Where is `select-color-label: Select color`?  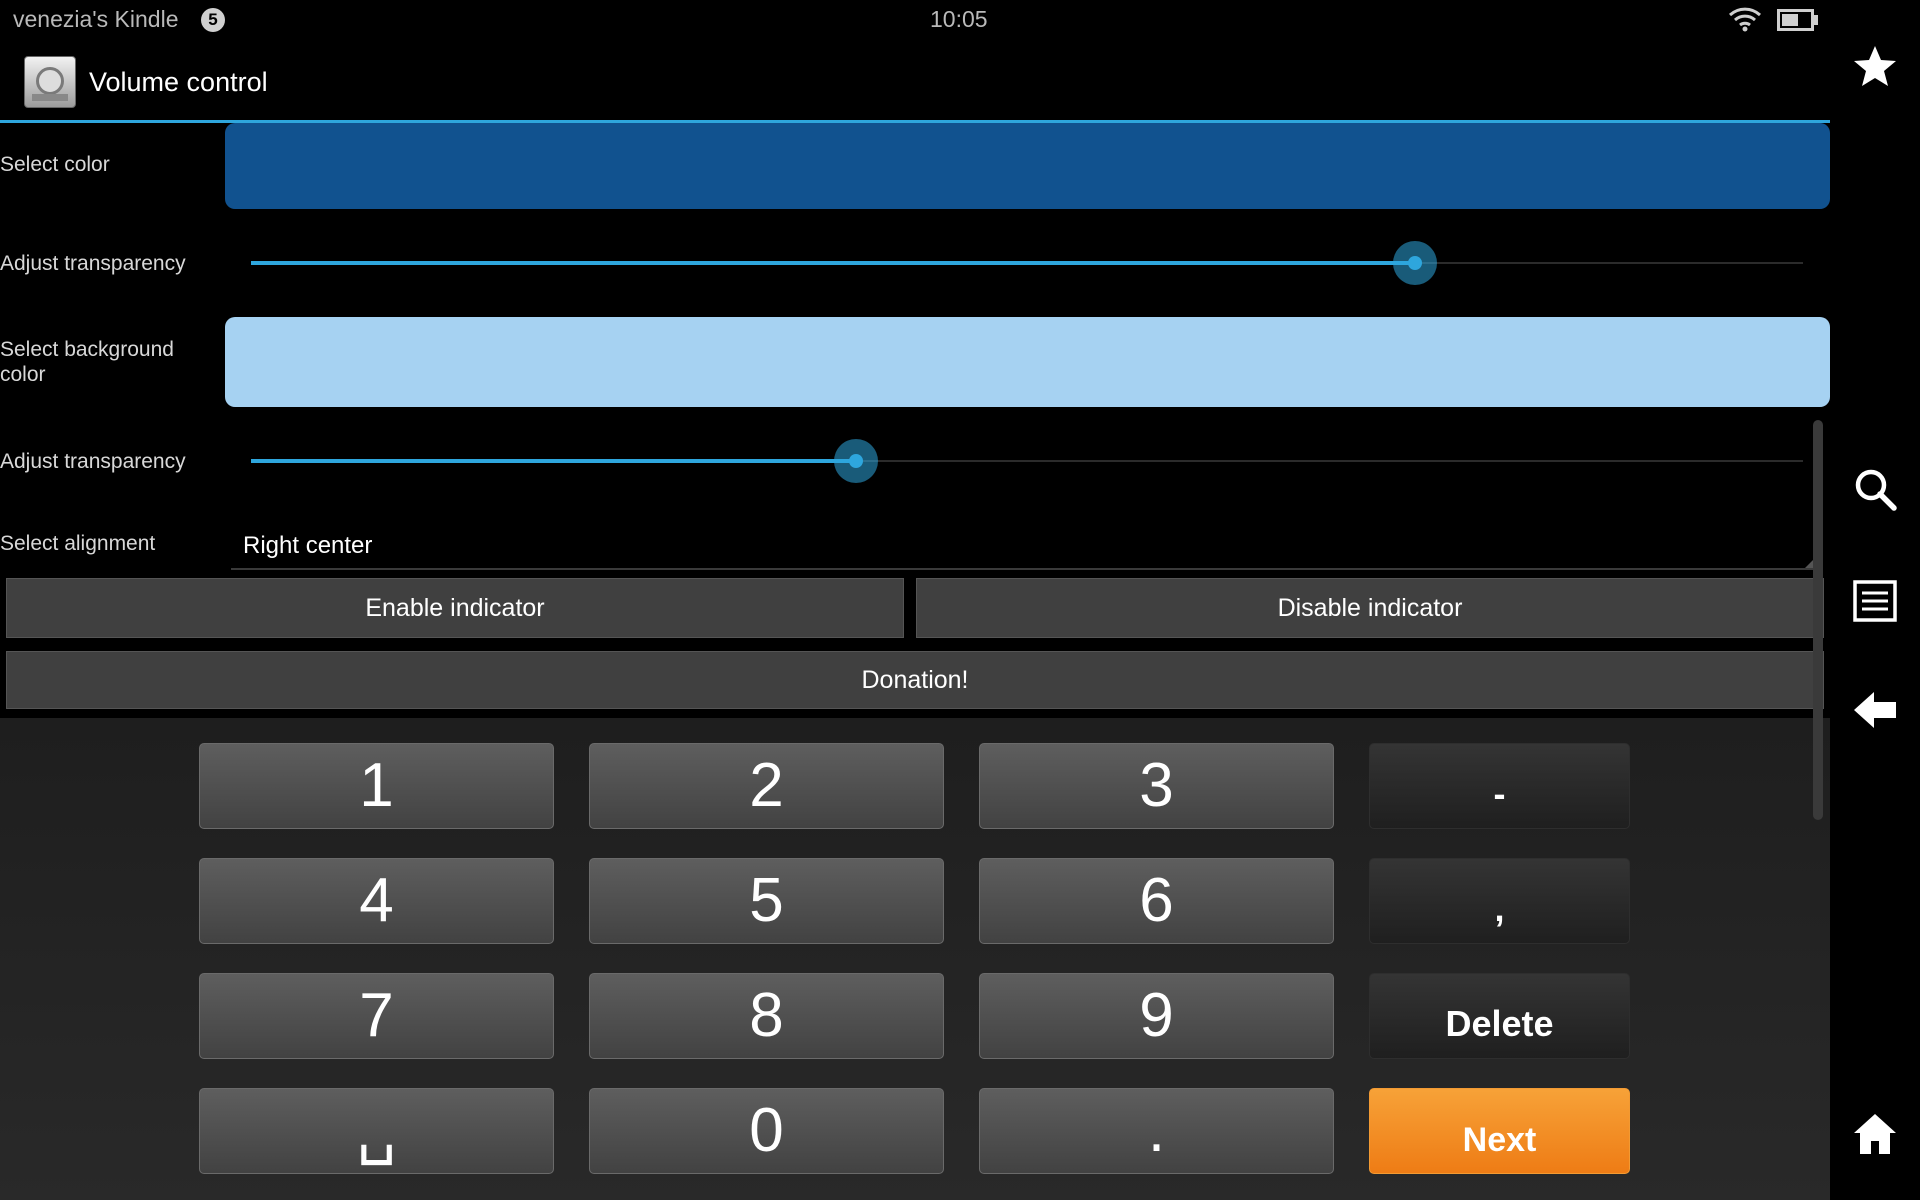
select-color-label: Select color is located at coordinates (55, 164).